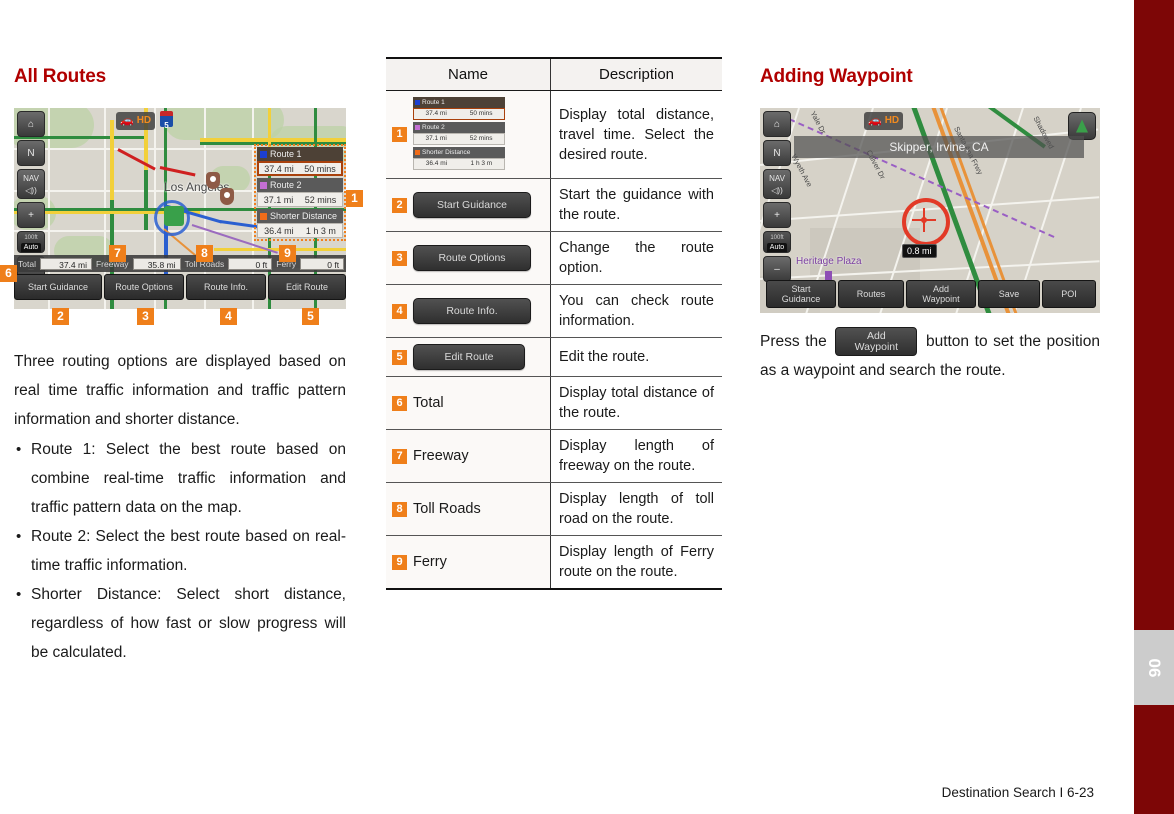 This screenshot has height=814, width=1174. What do you see at coordinates (322, 263) in the screenshot?
I see `summary-value-ferry: 0 ft` at bounding box center [322, 263].